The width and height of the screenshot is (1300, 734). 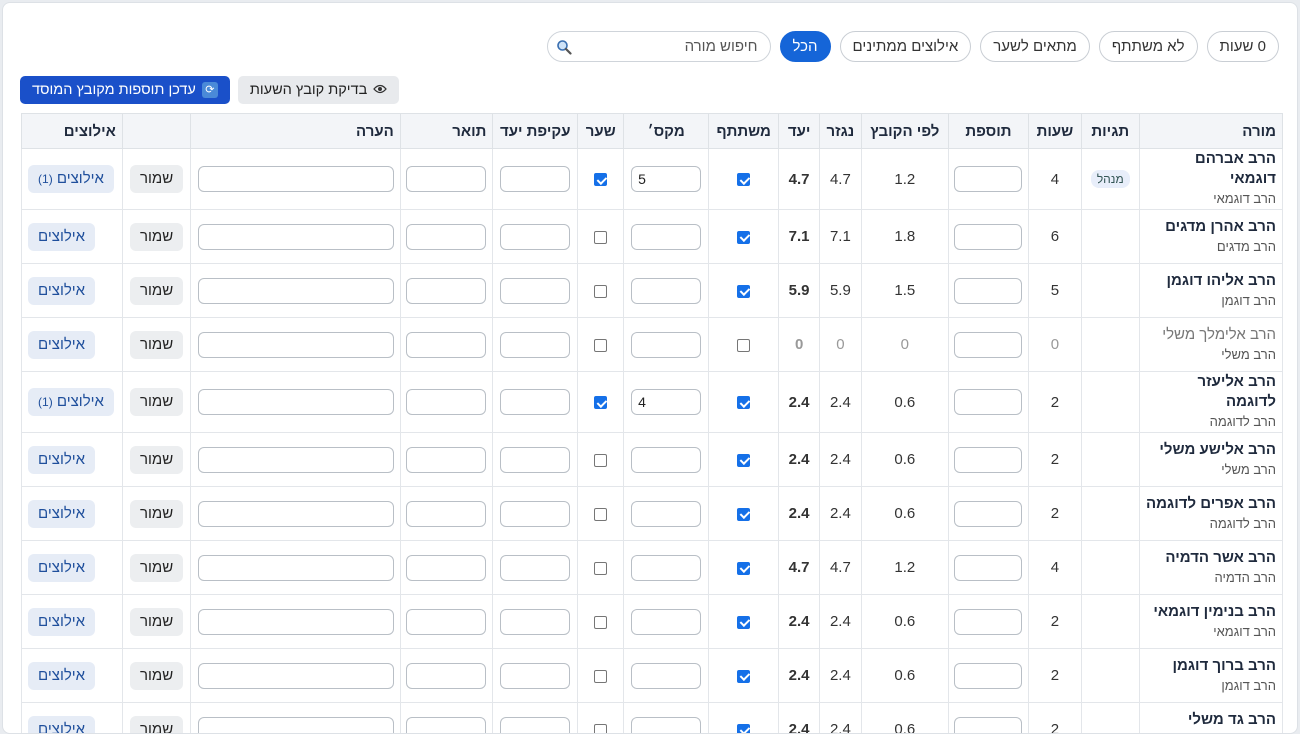 What do you see at coordinates (668, 46) in the screenshot?
I see `search-input` at bounding box center [668, 46].